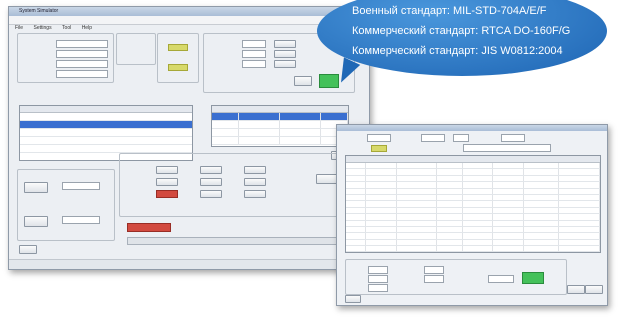 The height and width of the screenshot is (319, 621). I want to click on waveform-select, so click(82, 54).